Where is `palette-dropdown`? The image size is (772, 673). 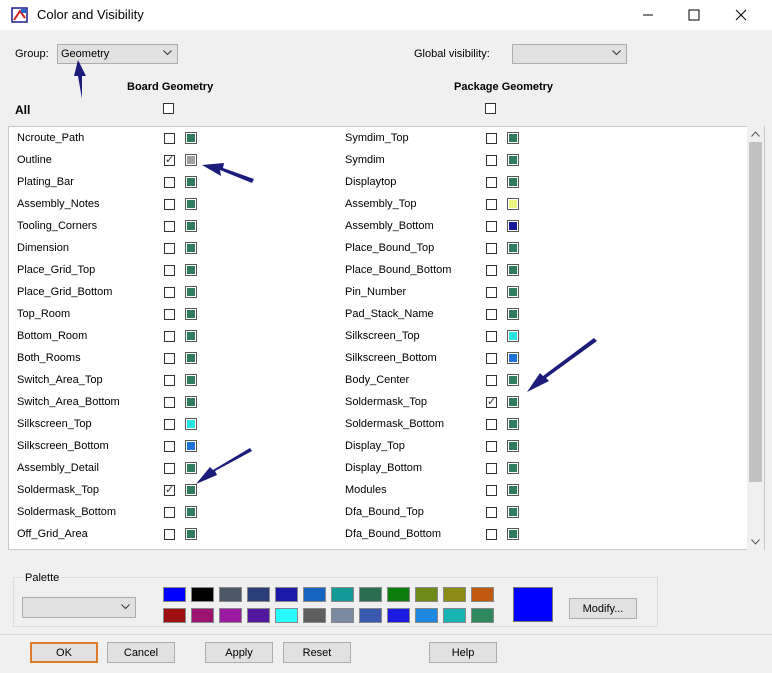
palette-dropdown is located at coordinates (79, 607).